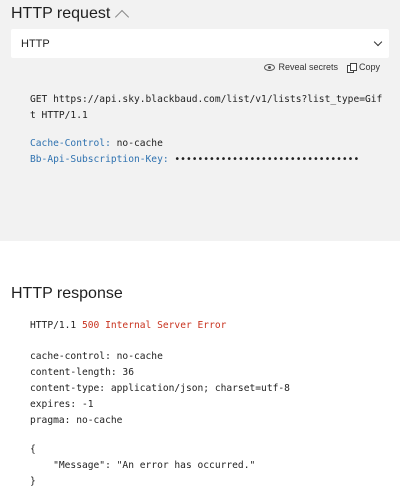 This screenshot has height=500, width=400. I want to click on copy-icon, so click(351, 67).